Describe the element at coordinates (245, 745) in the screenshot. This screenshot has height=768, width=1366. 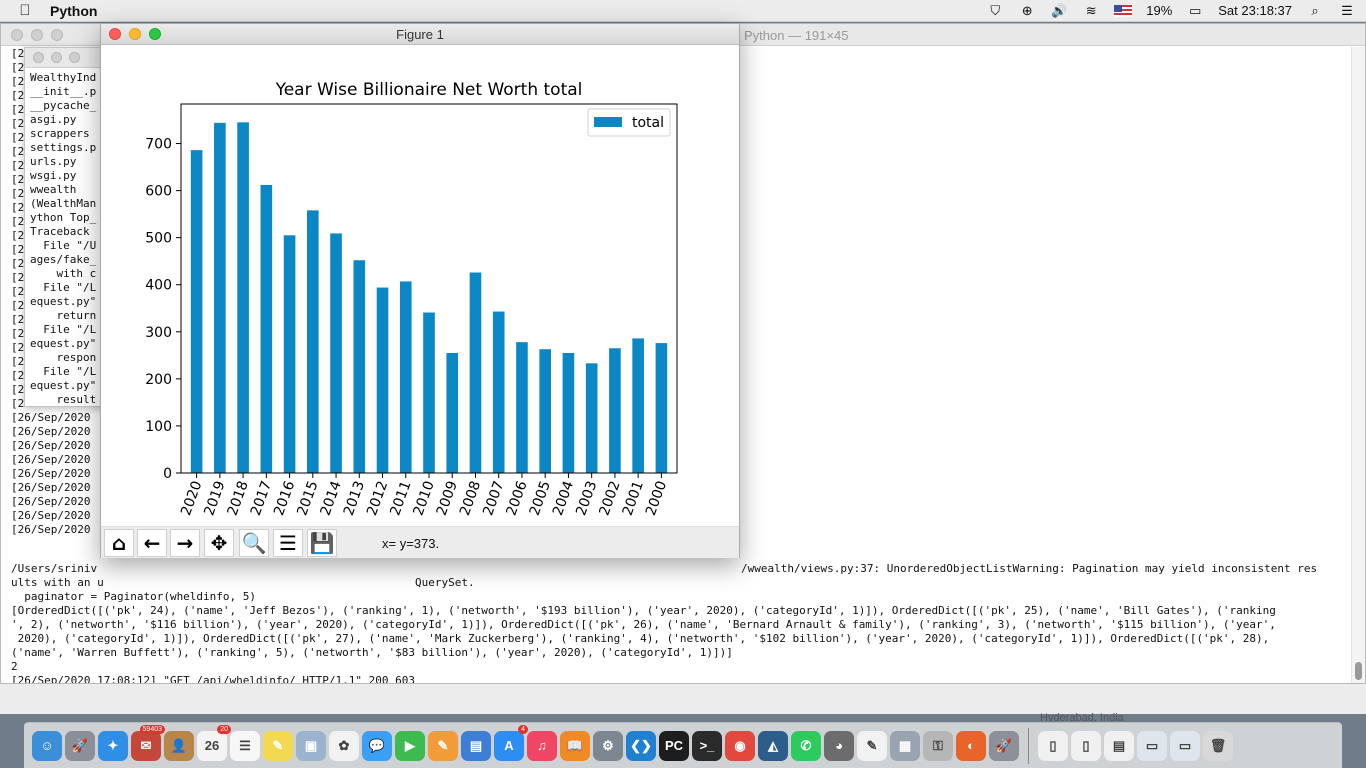
I see `dock-reminders: ☰` at that location.